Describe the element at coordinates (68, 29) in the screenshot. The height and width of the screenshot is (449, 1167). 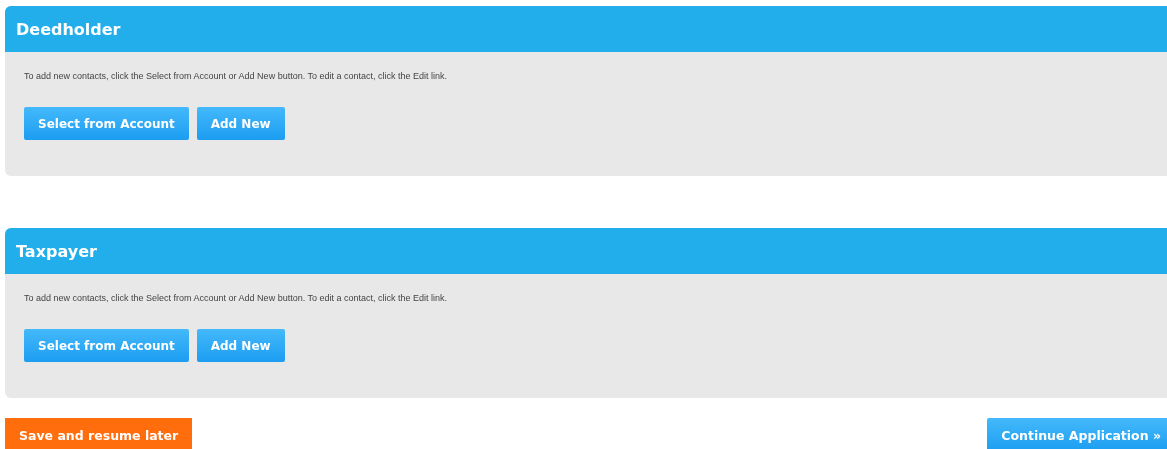
I see `section-title: Deedholder` at that location.